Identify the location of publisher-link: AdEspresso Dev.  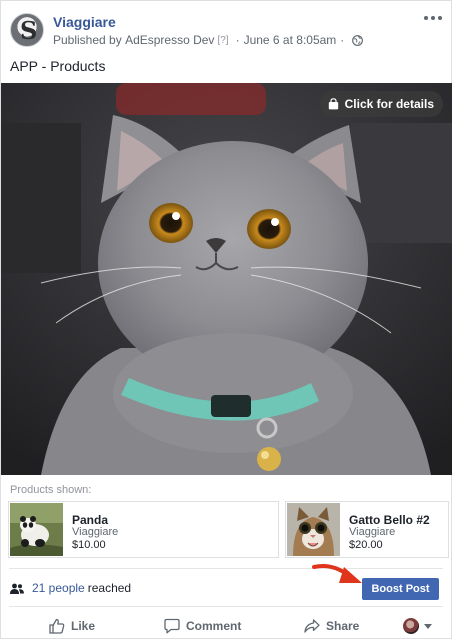
(169, 40).